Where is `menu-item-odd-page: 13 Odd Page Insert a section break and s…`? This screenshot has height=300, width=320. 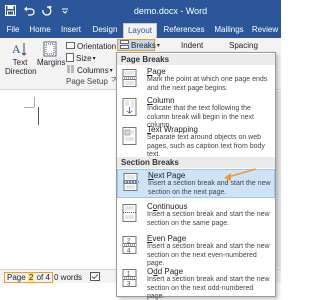
menu-item-odd-page: 13 Odd Page Insert a section break and s… is located at coordinates (196, 283).